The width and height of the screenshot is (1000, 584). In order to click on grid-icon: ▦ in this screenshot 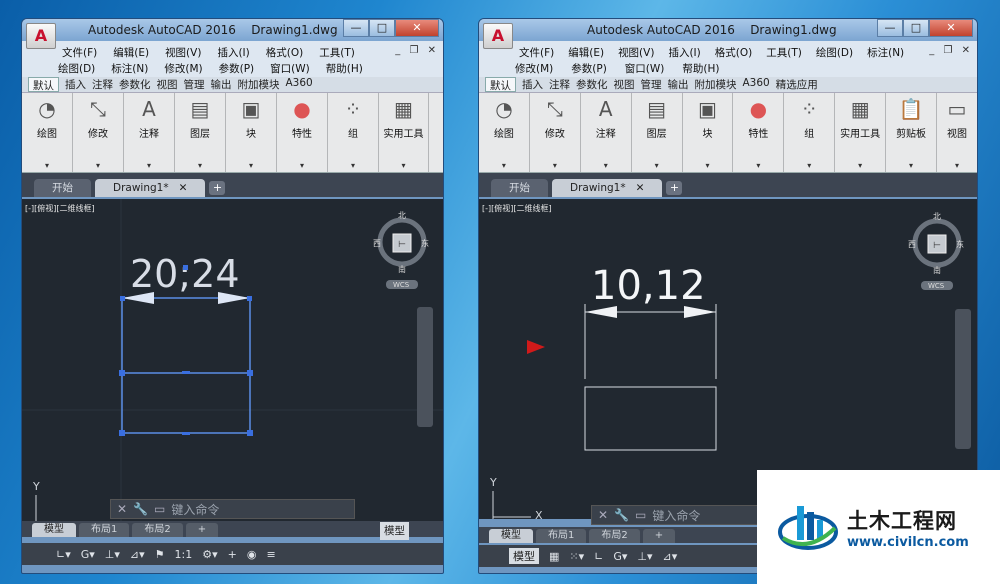, I will do `click(554, 556)`.